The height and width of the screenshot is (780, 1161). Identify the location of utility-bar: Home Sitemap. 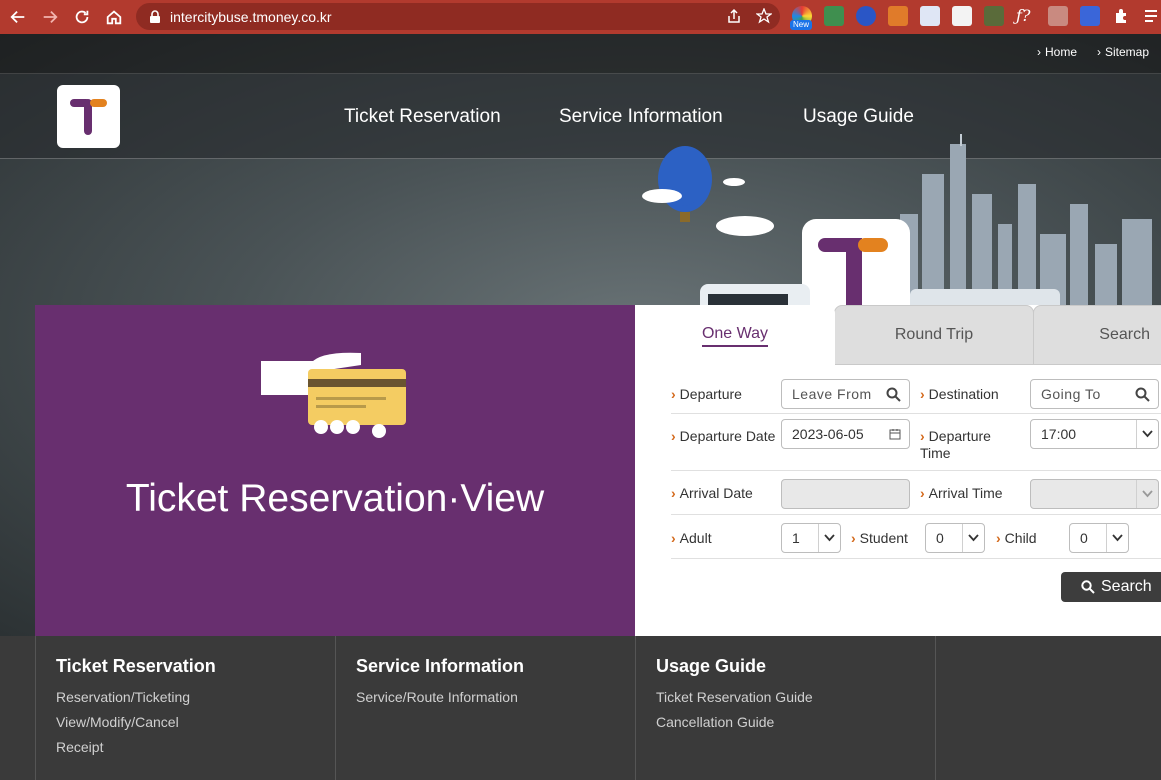
(580, 54).